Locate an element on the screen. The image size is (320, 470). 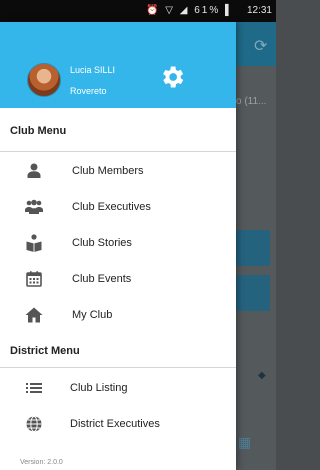
menu-item-district-executives: District Executives is located at coordinates (118, 424).